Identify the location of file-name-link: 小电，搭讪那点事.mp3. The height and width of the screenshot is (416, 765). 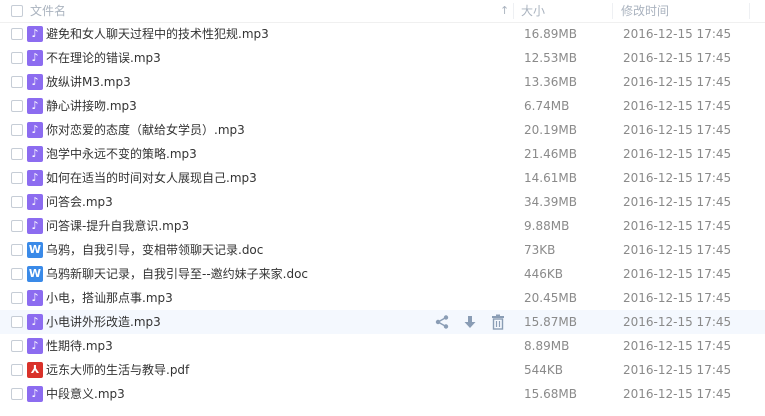
(109, 298).